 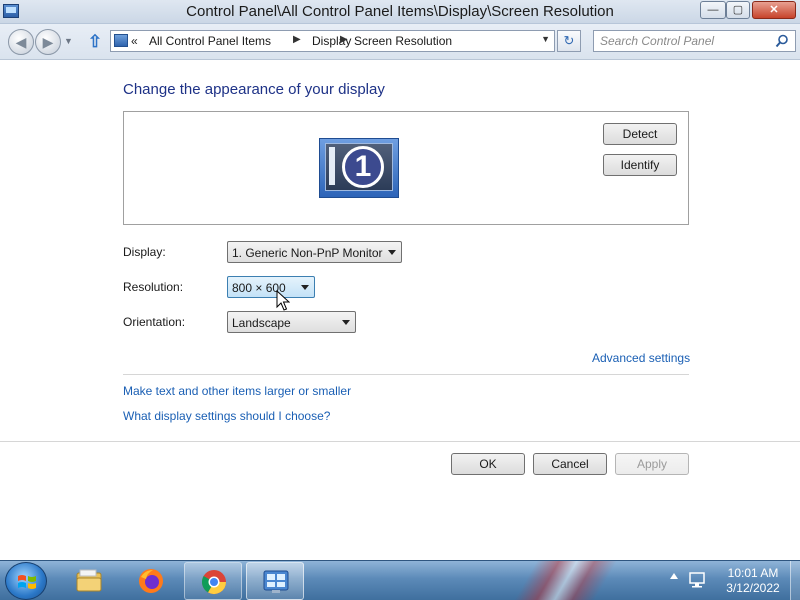 I want to click on monitor-number: 1, so click(x=363, y=167).